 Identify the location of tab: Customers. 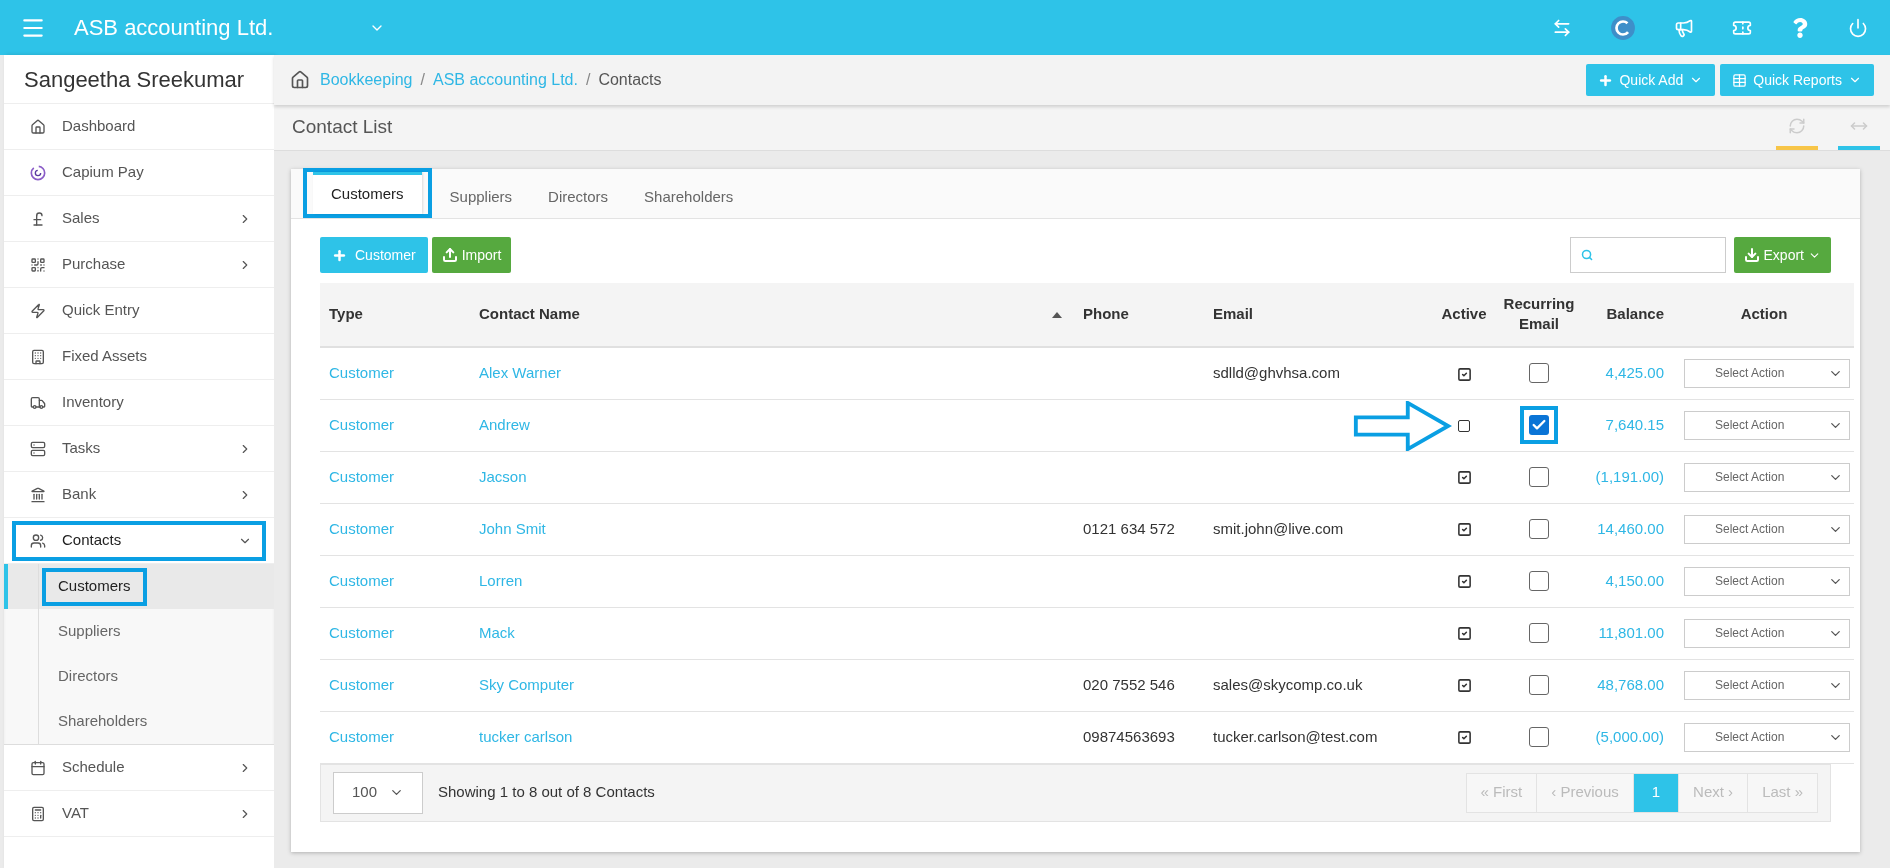
(367, 193).